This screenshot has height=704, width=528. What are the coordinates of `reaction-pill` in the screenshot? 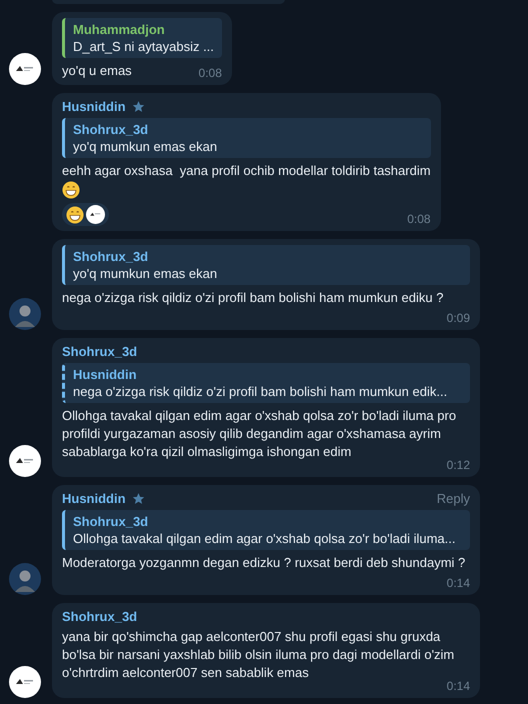 It's located at (85, 214).